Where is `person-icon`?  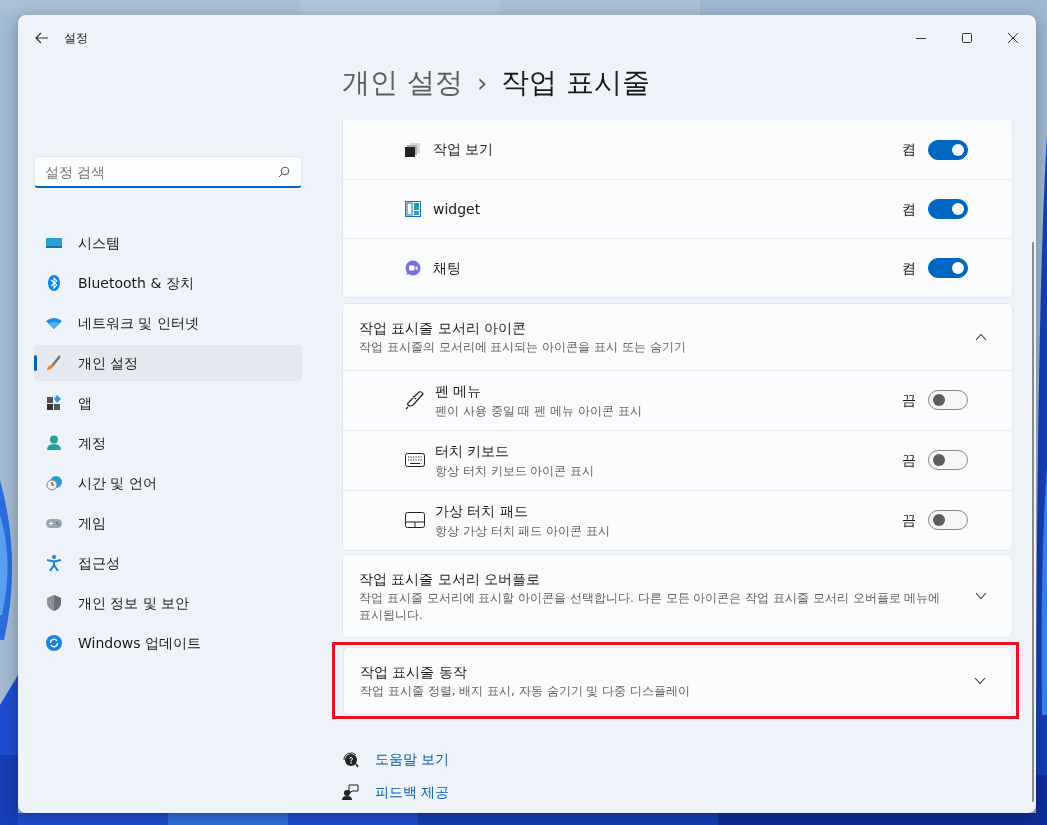 person-icon is located at coordinates (54, 443).